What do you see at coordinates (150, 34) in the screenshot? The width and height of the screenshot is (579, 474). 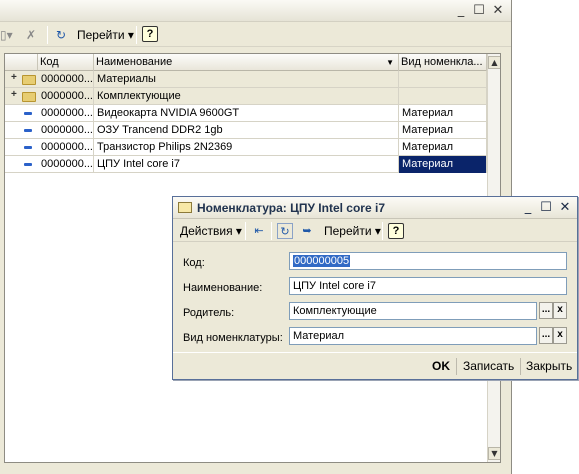 I see `help-button: ?` at bounding box center [150, 34].